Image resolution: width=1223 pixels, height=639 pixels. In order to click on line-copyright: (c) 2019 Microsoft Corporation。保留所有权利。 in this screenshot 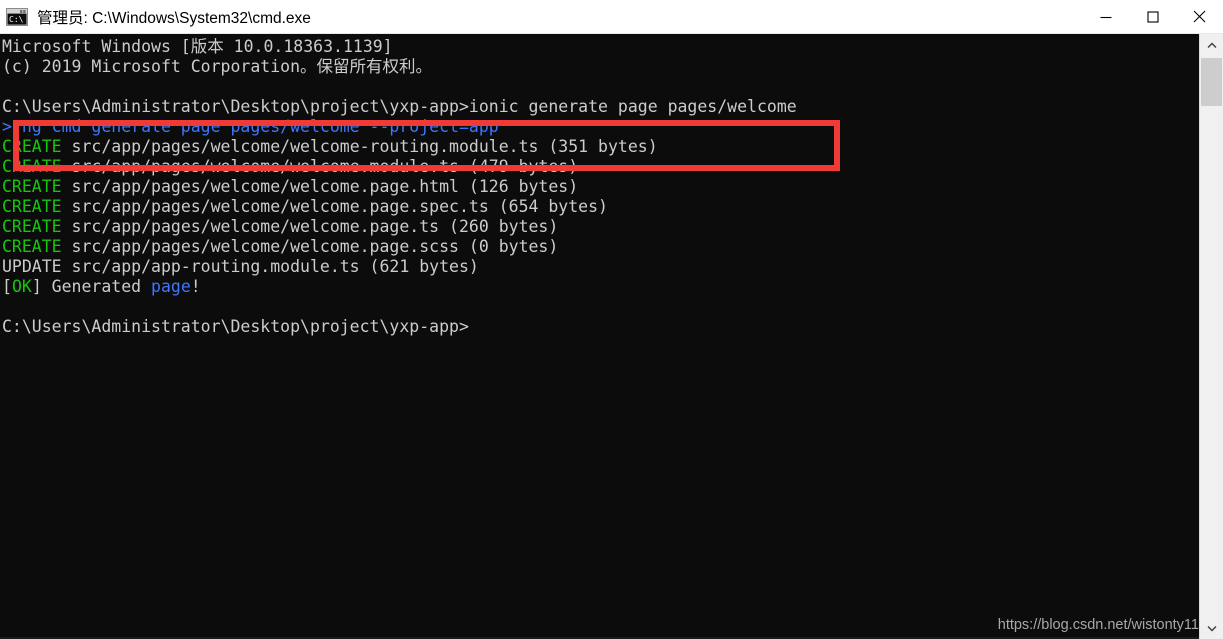, I will do `click(399, 67)`.